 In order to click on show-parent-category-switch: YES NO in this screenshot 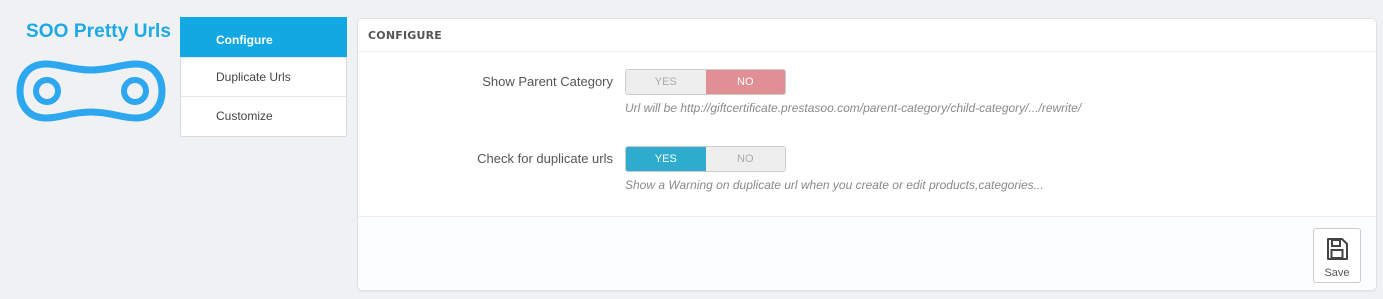, I will do `click(705, 82)`.